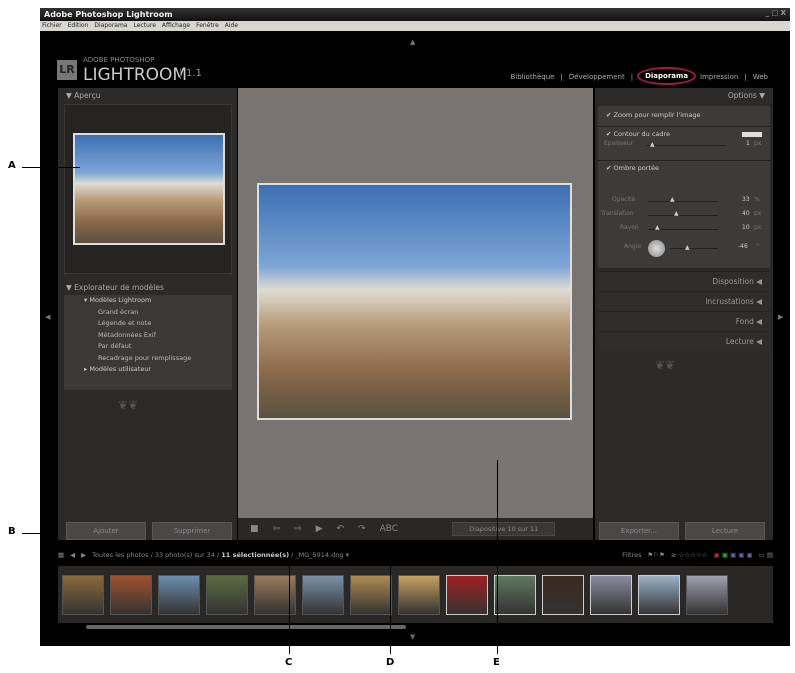 The width and height of the screenshot is (795, 673). I want to click on module-impression: Impression, so click(719, 78).